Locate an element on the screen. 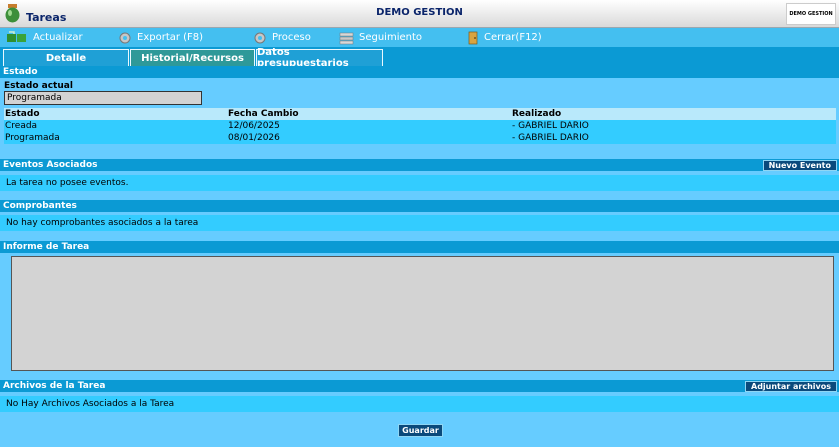  exit-door-icon is located at coordinates (473, 37).